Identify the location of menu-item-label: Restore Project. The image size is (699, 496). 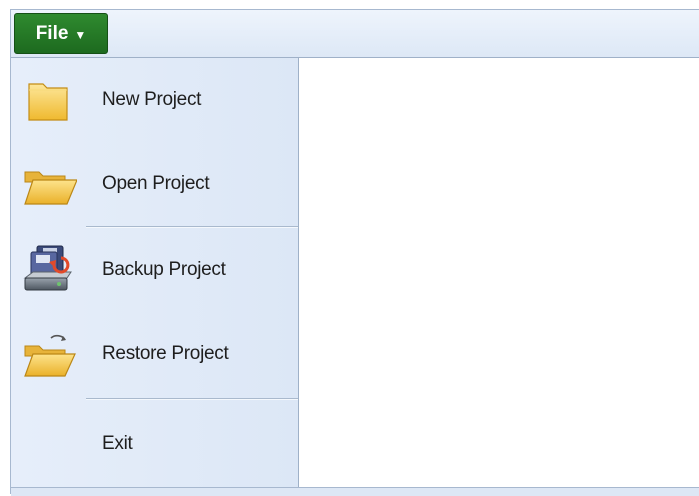
(165, 353).